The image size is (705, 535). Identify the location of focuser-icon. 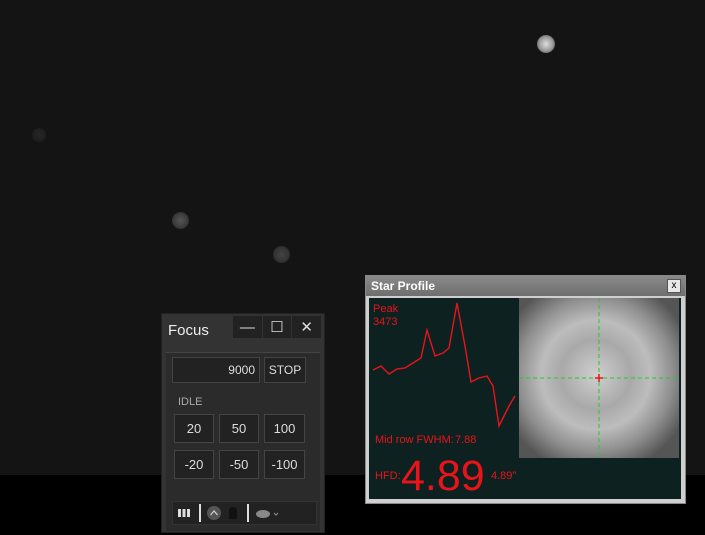
(184, 513).